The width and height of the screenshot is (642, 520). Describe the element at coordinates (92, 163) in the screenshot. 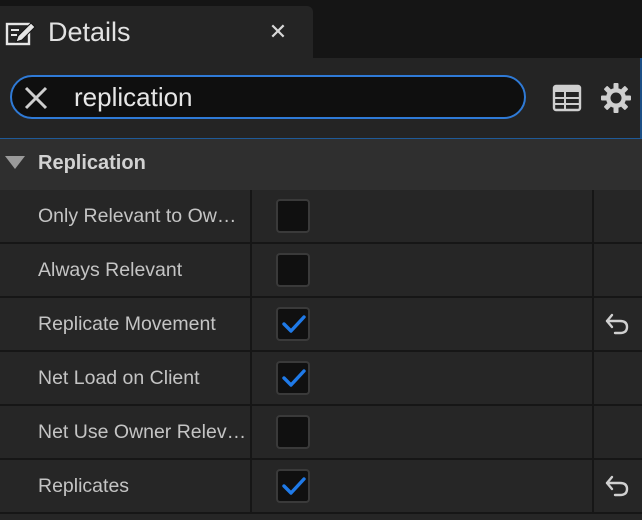

I see `category-title: Replication` at that location.